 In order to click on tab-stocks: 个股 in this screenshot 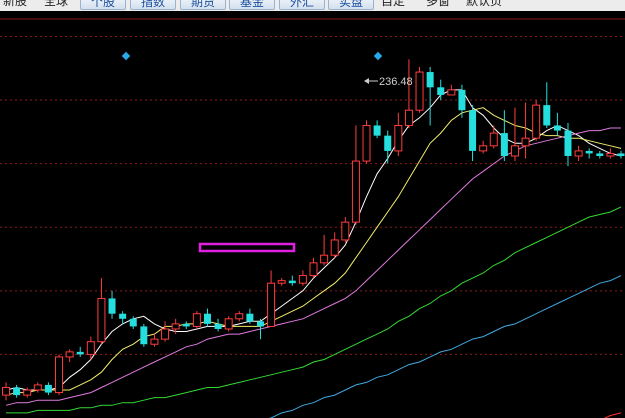, I will do `click(103, 5)`.